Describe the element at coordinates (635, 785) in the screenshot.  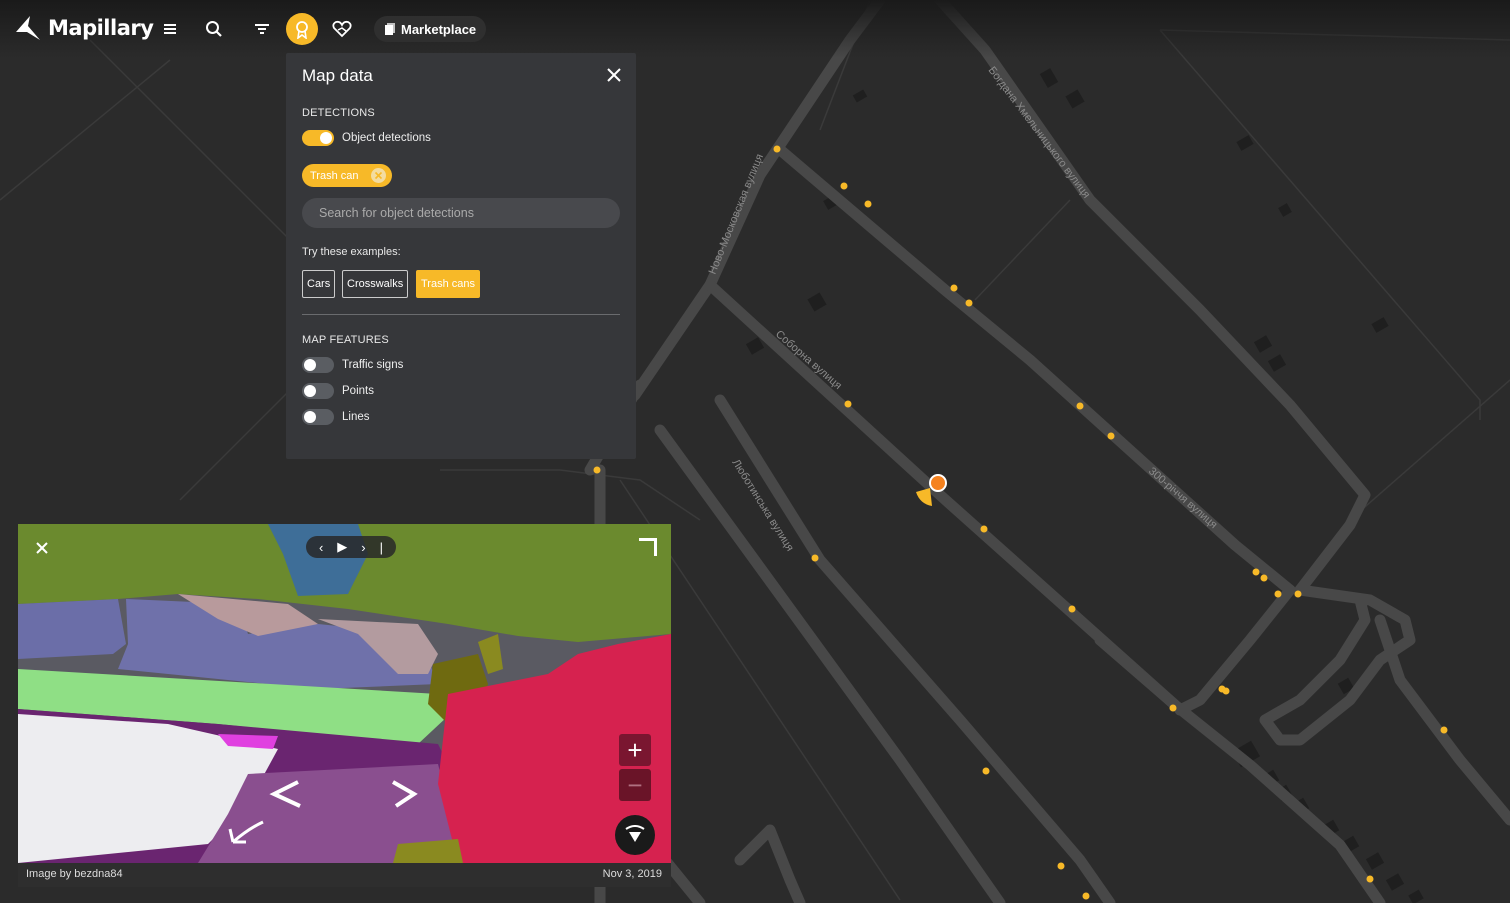
I see `zoom-out-button: −` at that location.